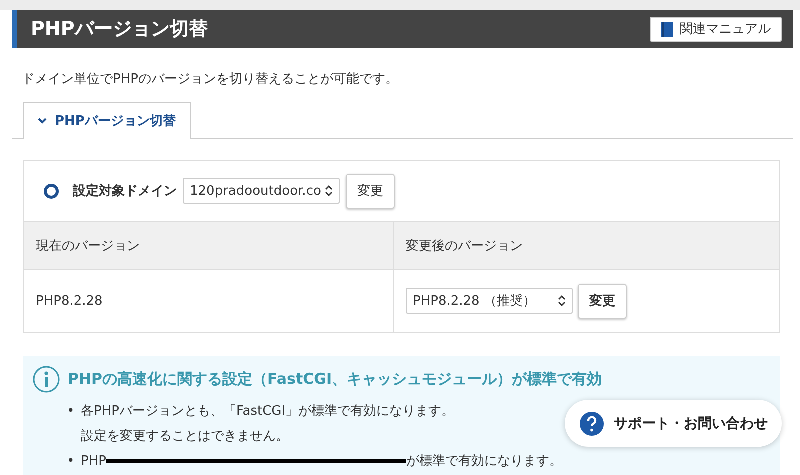  Describe the element at coordinates (46, 379) in the screenshot. I see `info-icon` at that location.